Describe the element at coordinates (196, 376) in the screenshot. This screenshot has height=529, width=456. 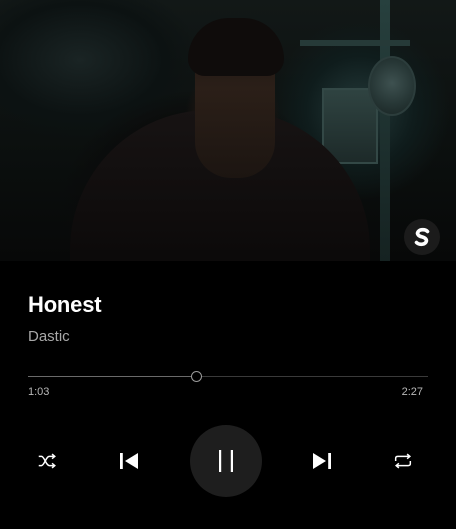
I see `progress-knob` at that location.